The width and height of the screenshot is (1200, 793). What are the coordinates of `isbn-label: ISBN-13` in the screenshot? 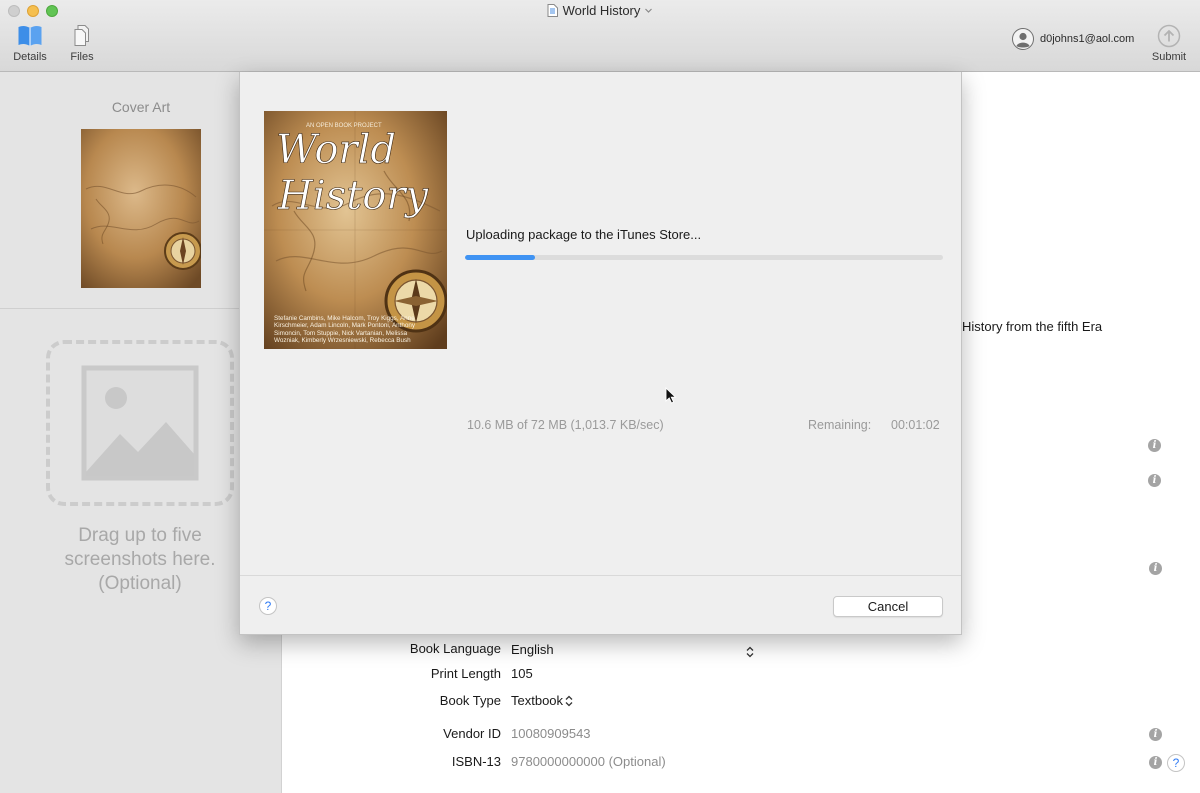 It's located at (476, 761).